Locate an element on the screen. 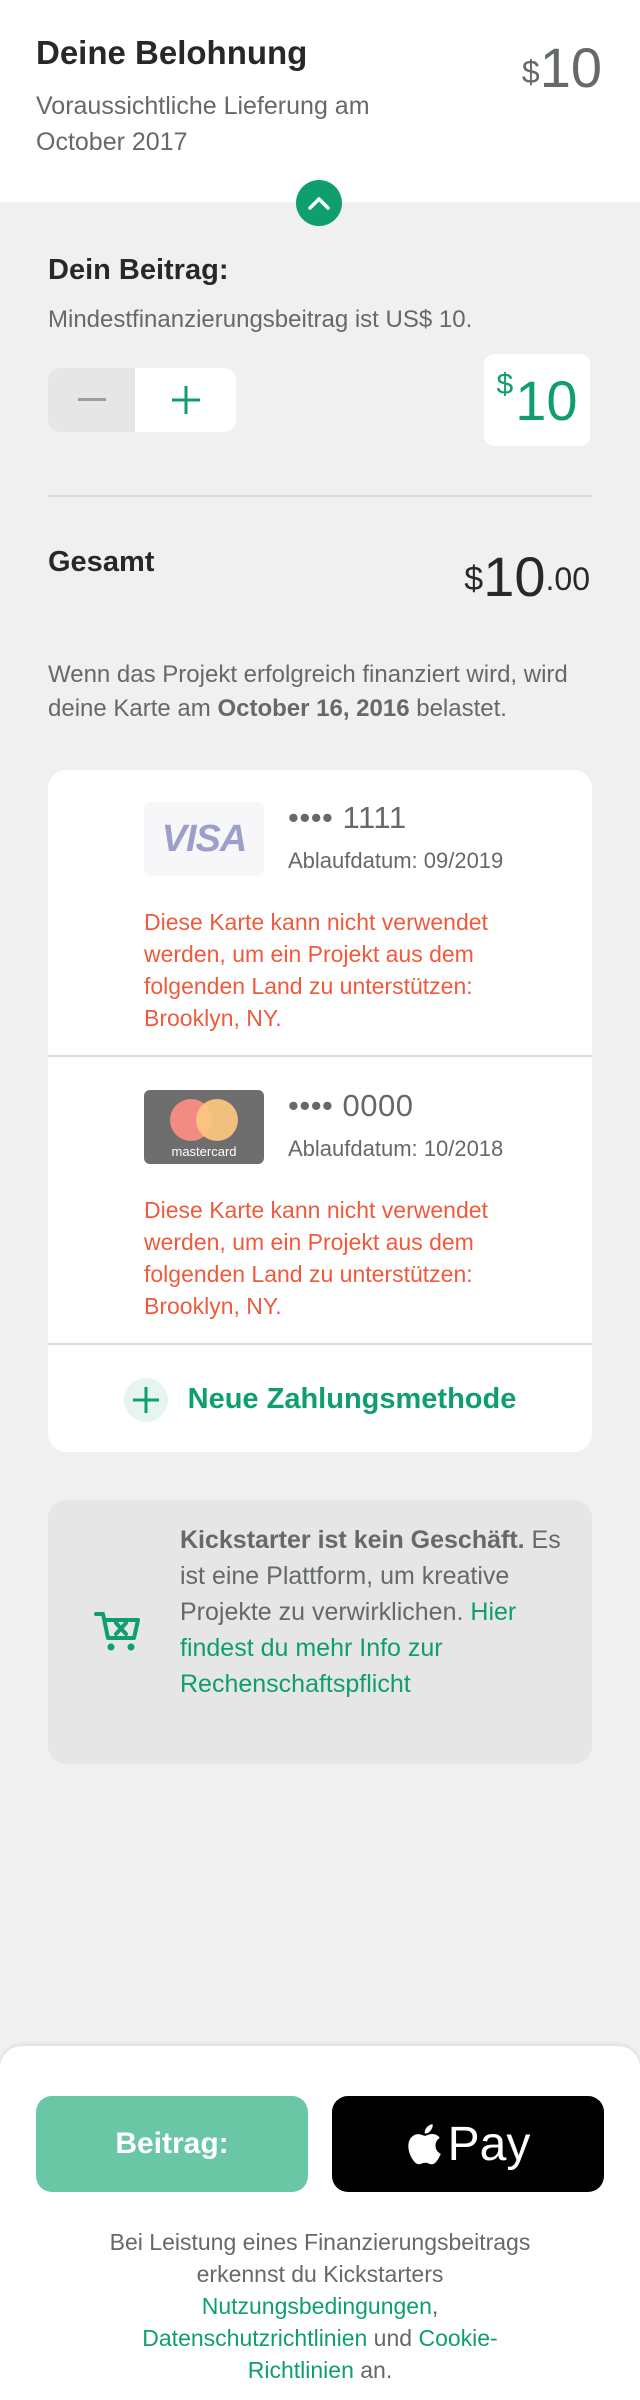 Image resolution: width=640 pixels, height=2400 pixels. total-currency: $ is located at coordinates (474, 579).